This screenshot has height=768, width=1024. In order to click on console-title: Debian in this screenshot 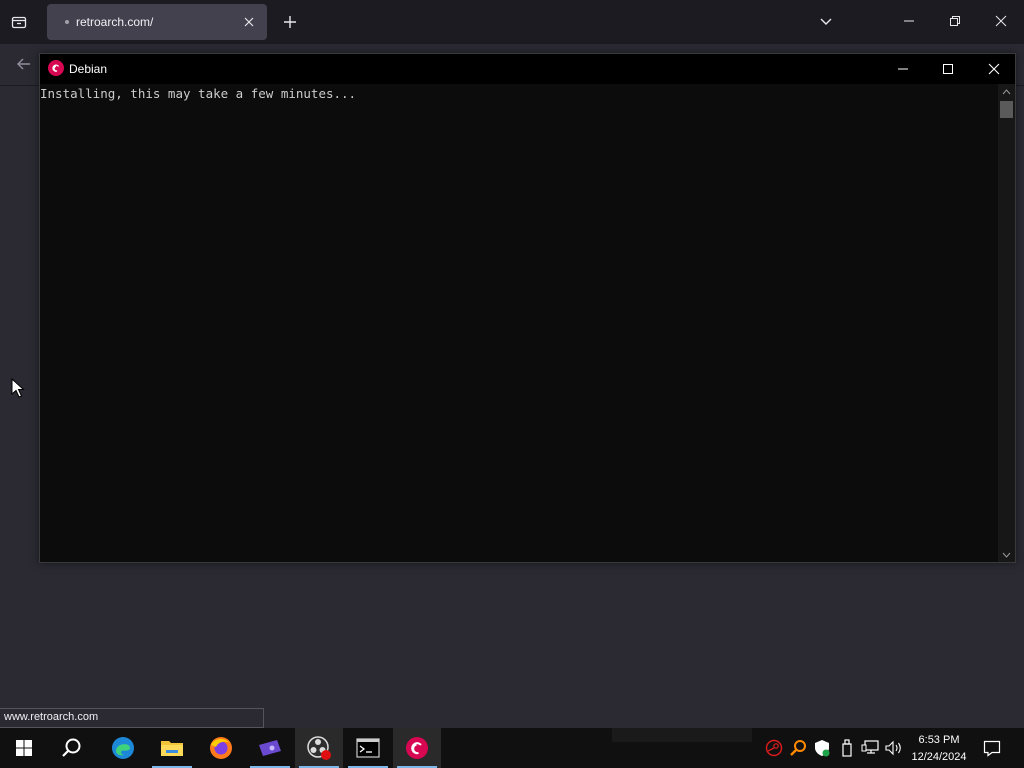, I will do `click(88, 69)`.